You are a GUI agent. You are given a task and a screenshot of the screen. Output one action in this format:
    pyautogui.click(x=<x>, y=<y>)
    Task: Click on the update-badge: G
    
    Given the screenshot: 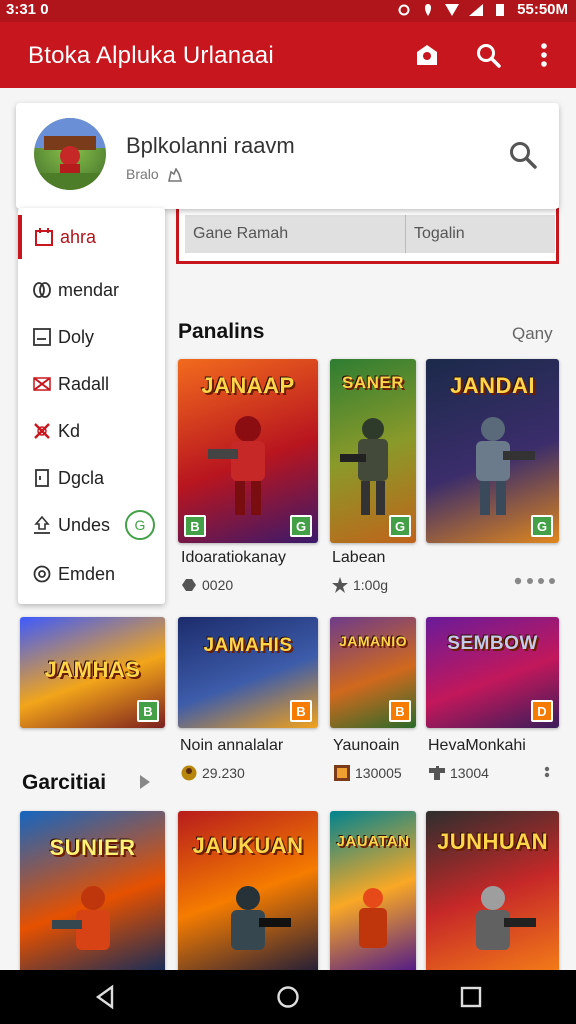 What is the action you would take?
    pyautogui.click(x=140, y=525)
    